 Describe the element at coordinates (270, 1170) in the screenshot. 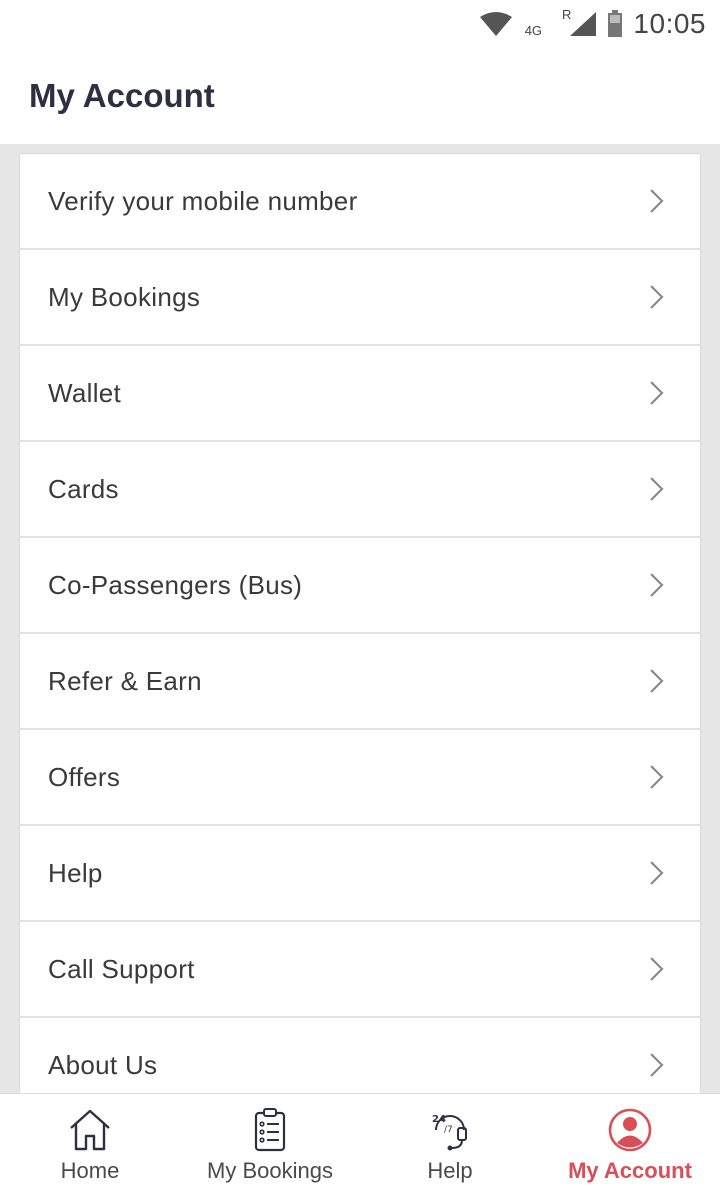

I see `nav-label: My Bookings` at that location.